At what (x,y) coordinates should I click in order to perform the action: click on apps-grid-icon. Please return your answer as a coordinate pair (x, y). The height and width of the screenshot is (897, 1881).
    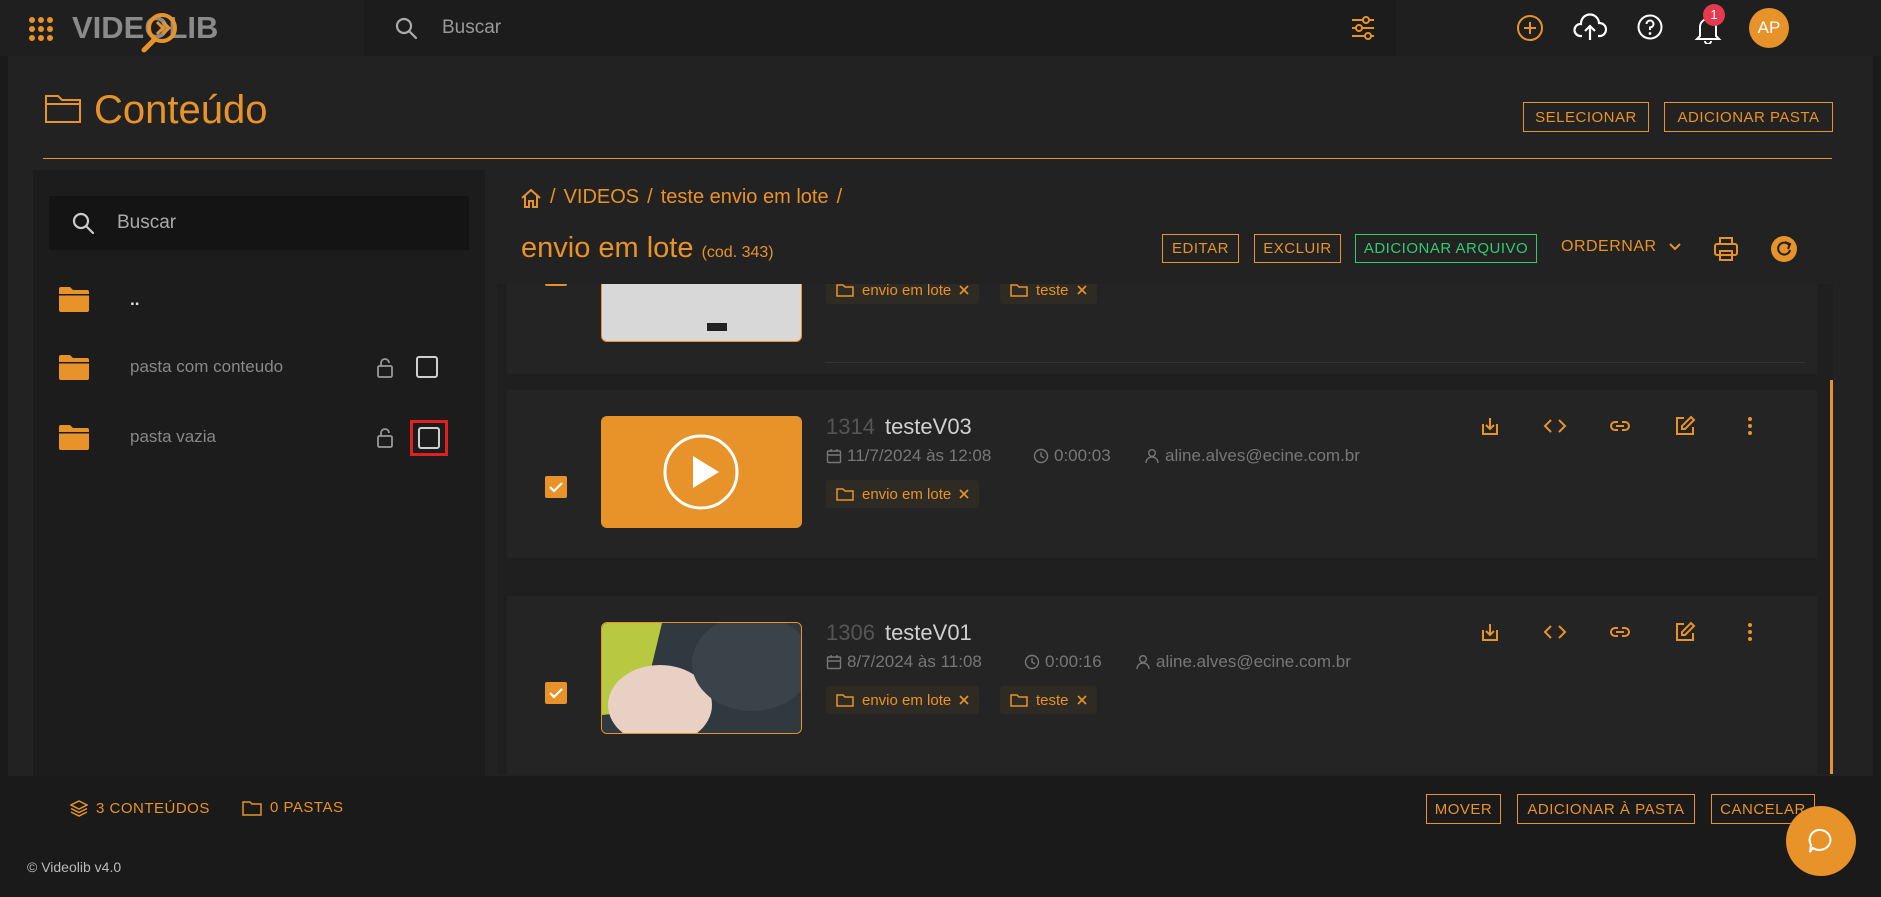
    Looking at the image, I should click on (41, 29).